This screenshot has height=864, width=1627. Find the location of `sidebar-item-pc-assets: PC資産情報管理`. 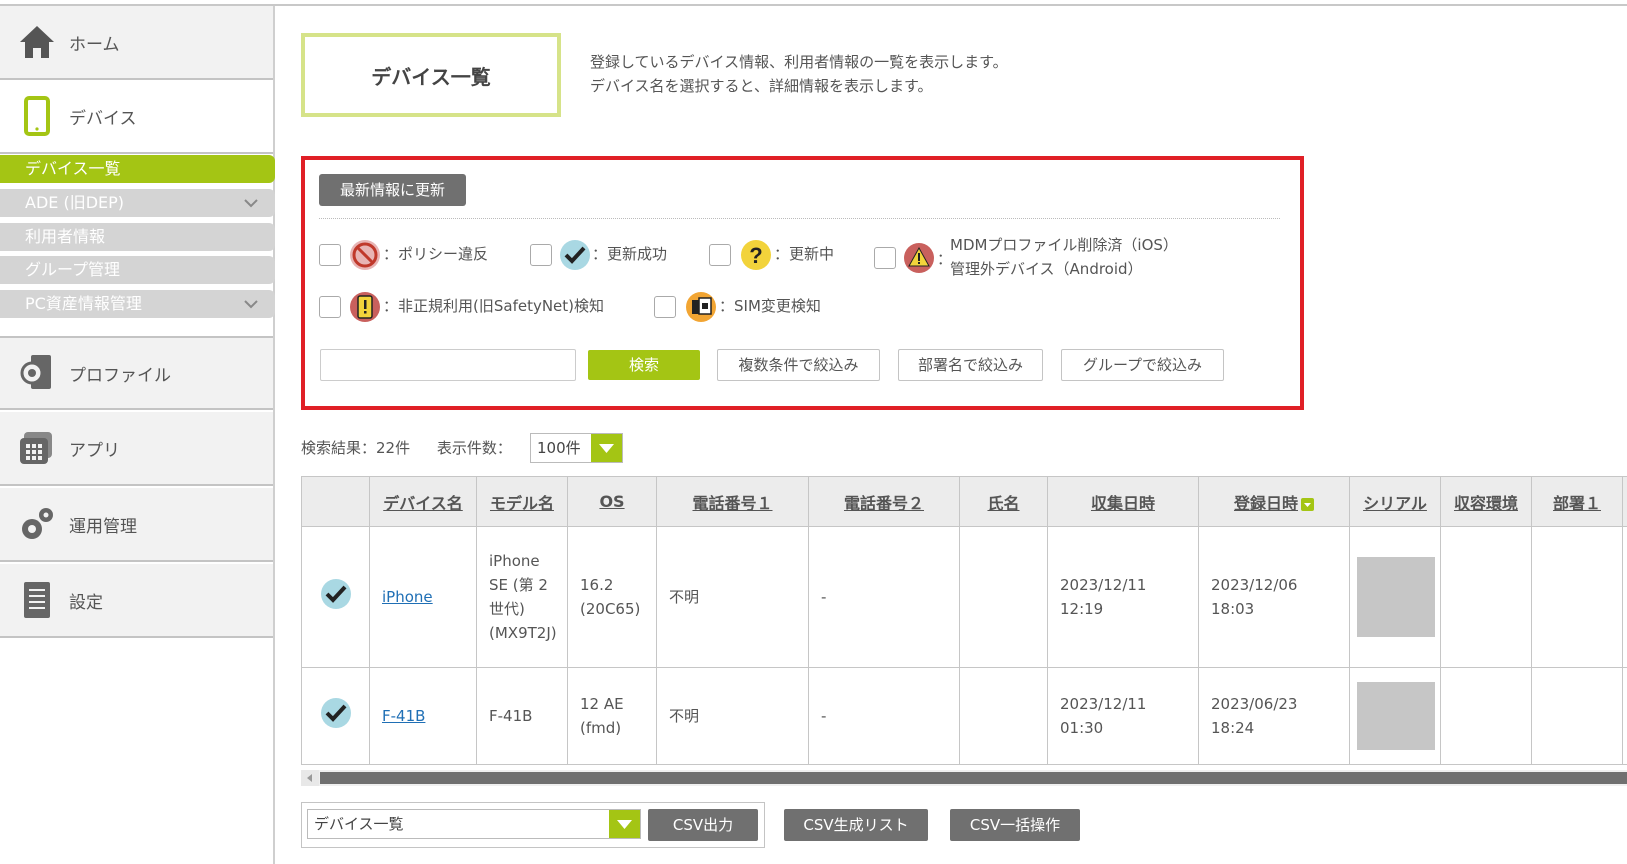

sidebar-item-pc-assets: PC資産情報管理 is located at coordinates (137, 304).